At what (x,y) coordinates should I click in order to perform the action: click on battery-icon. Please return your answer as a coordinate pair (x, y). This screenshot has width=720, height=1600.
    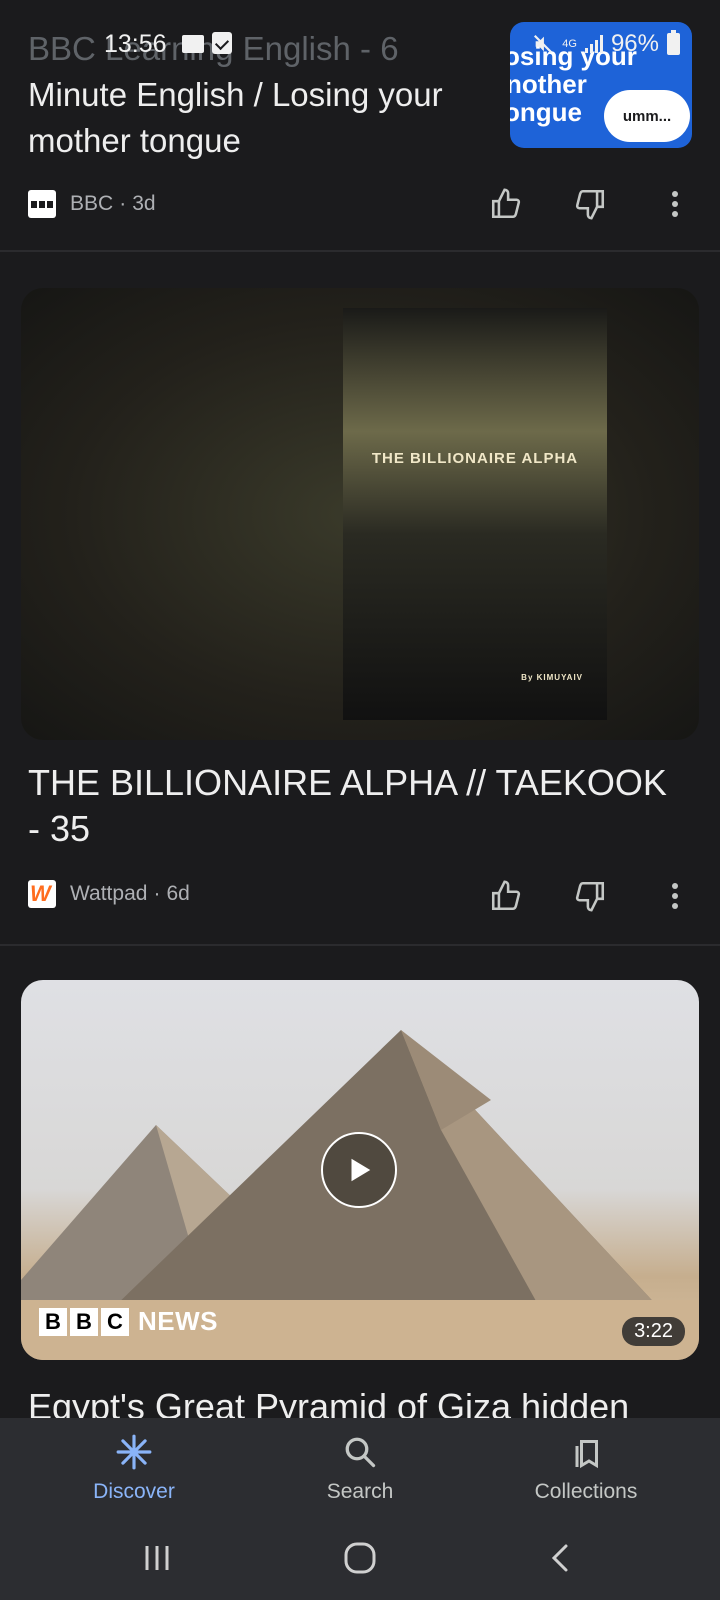
    Looking at the image, I should click on (673, 42).